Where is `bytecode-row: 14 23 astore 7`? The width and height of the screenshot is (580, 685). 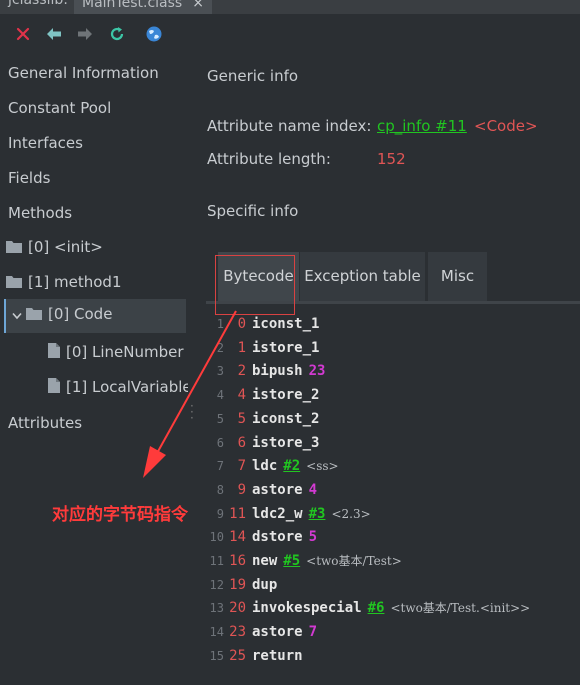
bytecode-row: 14 23 astore 7 is located at coordinates (257, 632).